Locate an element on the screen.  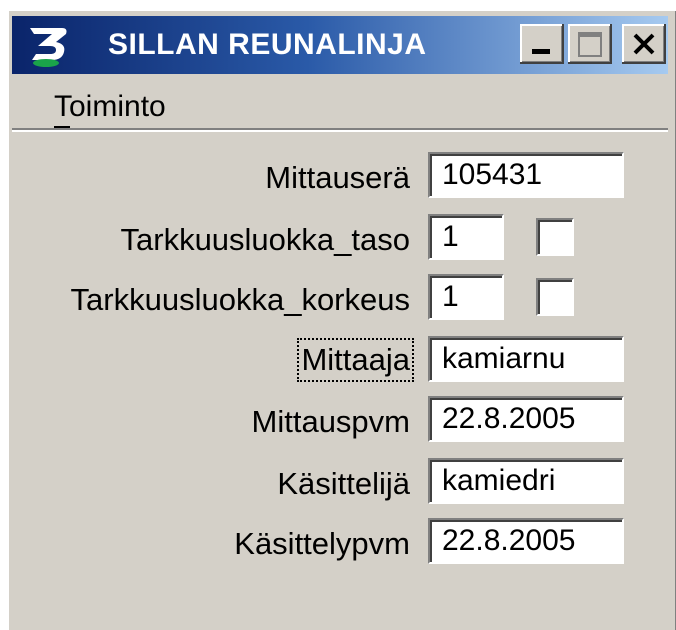
tarkkuusluokka-taso-label: Tarkkuusluokka_taso is located at coordinates (265, 239).